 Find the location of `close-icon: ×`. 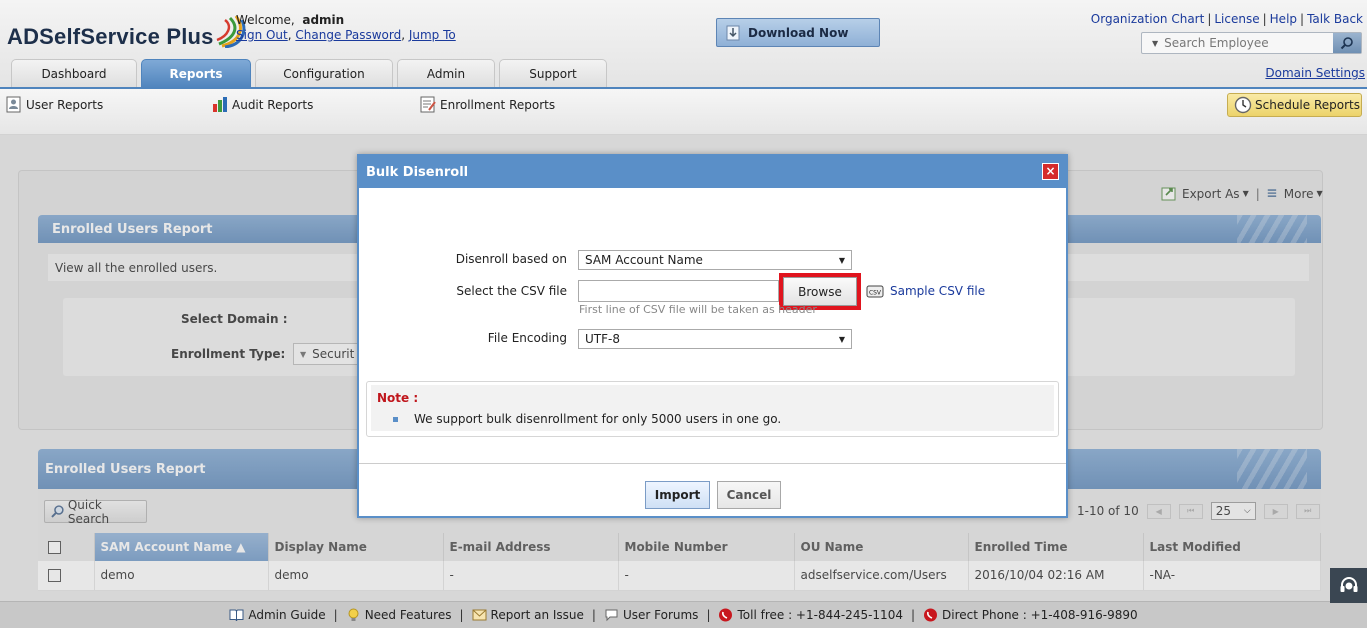

close-icon: × is located at coordinates (1050, 171).